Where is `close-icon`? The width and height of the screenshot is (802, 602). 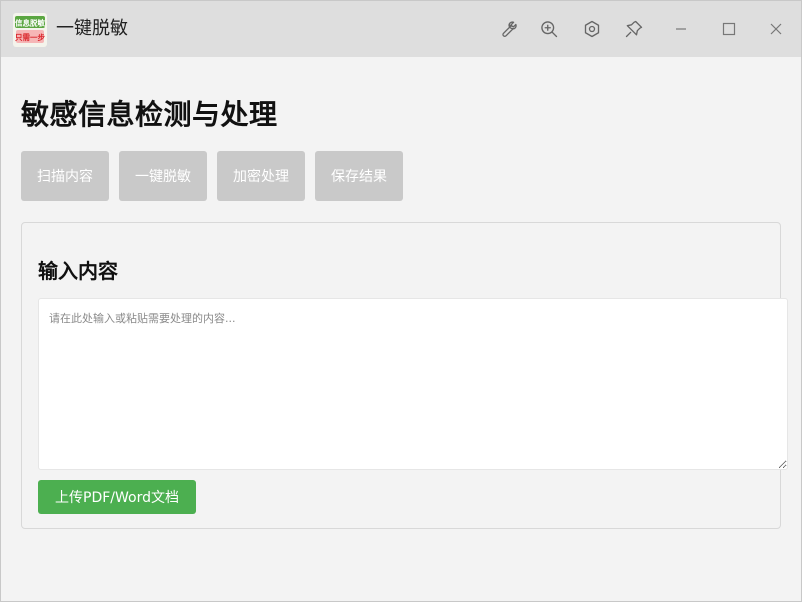
close-icon is located at coordinates (776, 29).